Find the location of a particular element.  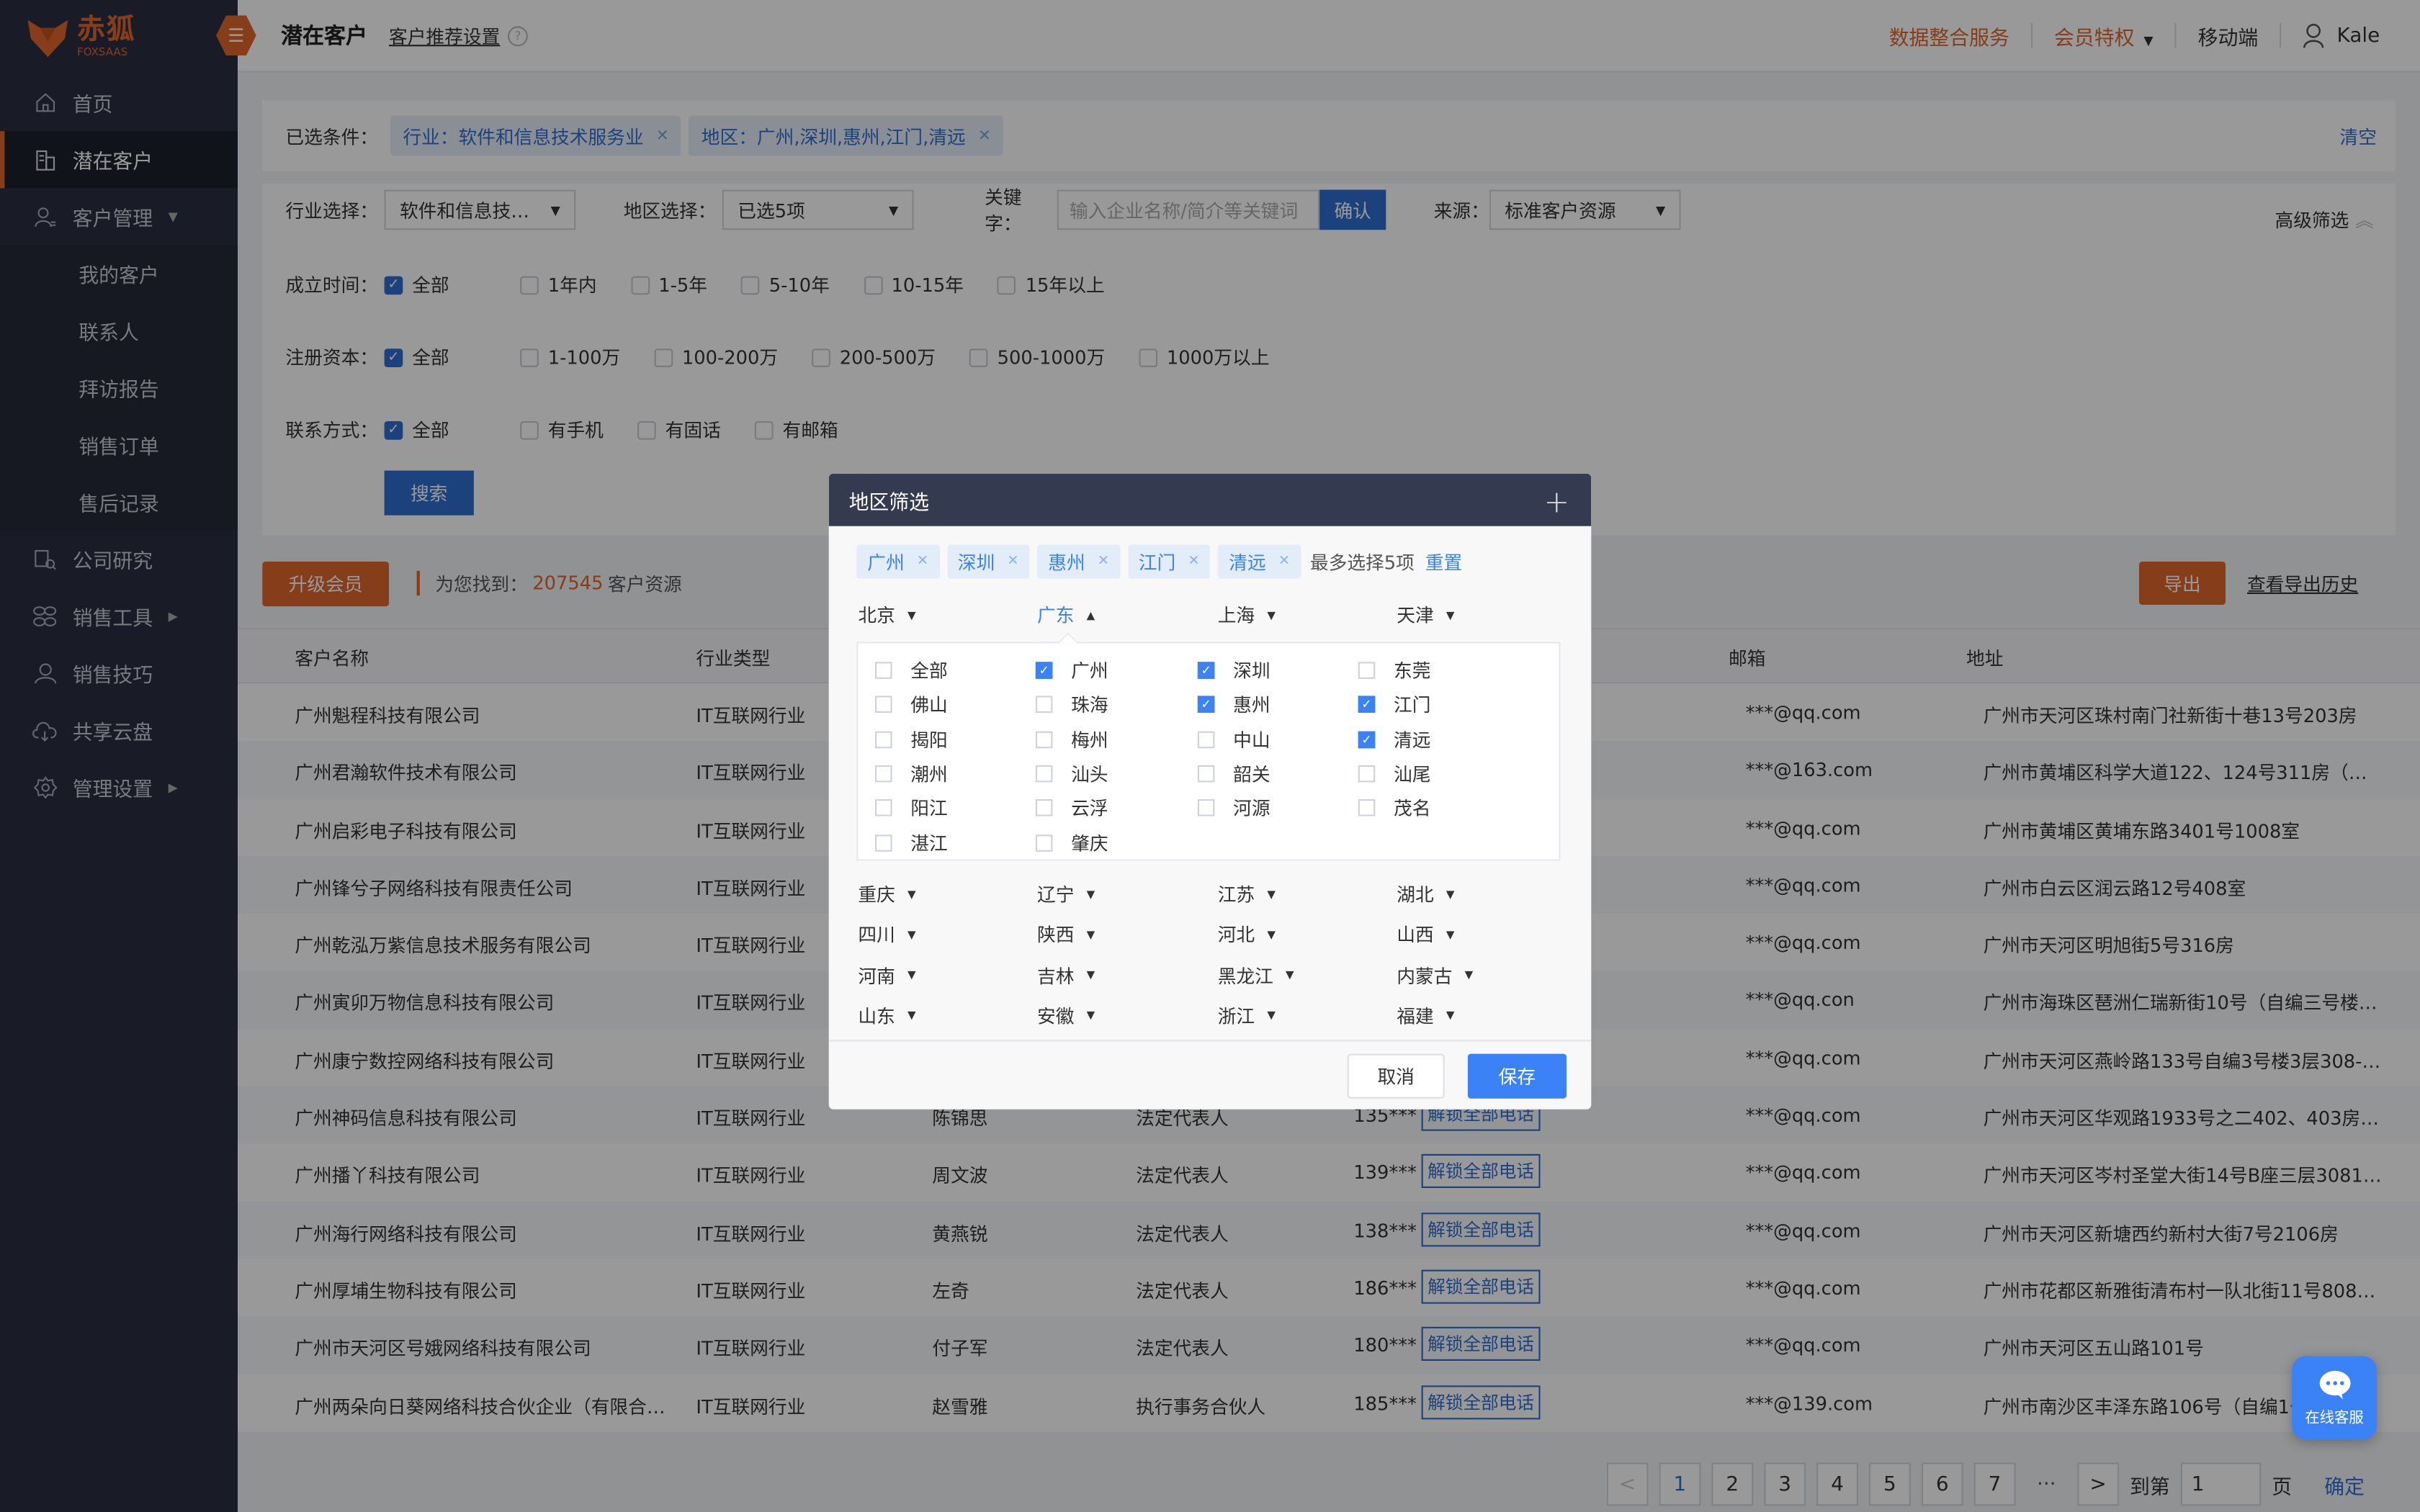

city-checkbox: 潮州 is located at coordinates (912, 773).